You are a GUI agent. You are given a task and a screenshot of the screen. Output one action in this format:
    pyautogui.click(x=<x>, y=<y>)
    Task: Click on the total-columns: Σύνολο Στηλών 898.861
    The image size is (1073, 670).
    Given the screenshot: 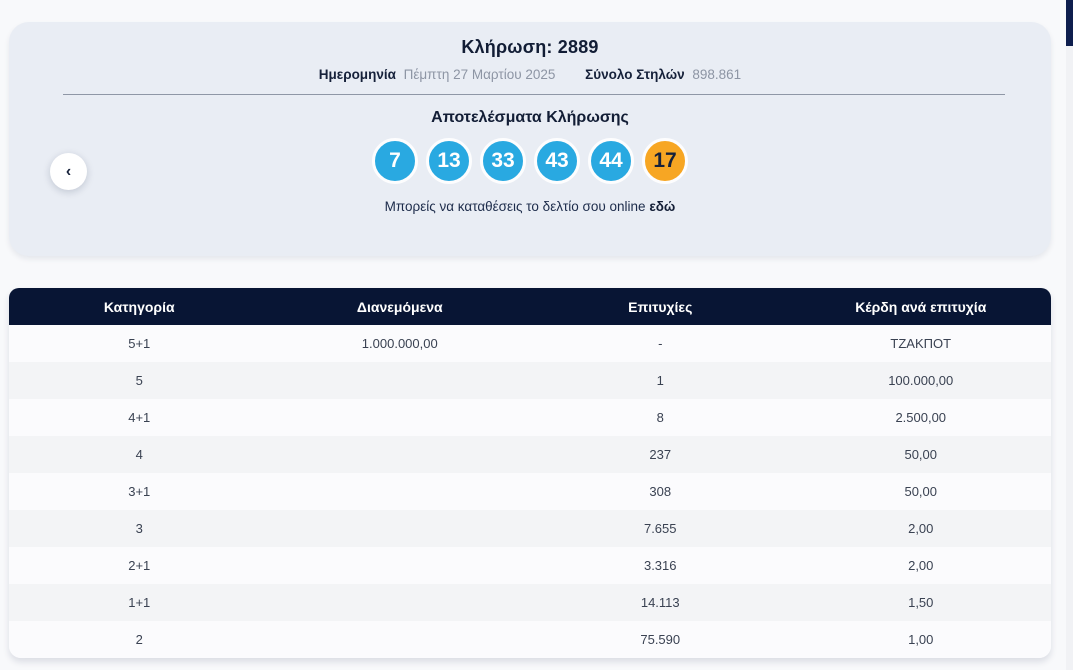 What is the action you would take?
    pyautogui.click(x=663, y=74)
    